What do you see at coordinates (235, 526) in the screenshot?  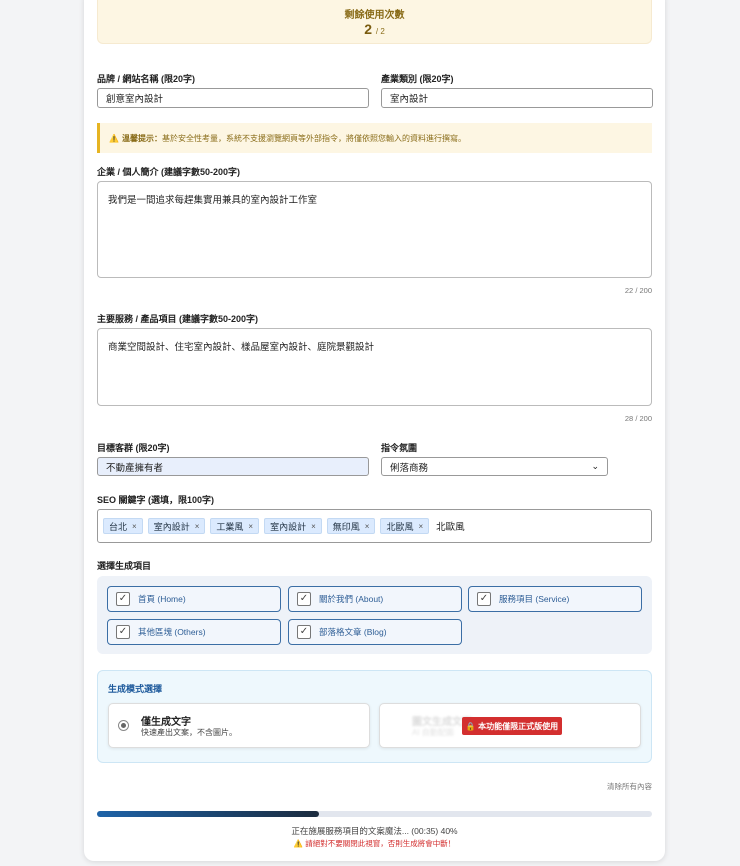 I see `seo-tag: 工業風 ×` at bounding box center [235, 526].